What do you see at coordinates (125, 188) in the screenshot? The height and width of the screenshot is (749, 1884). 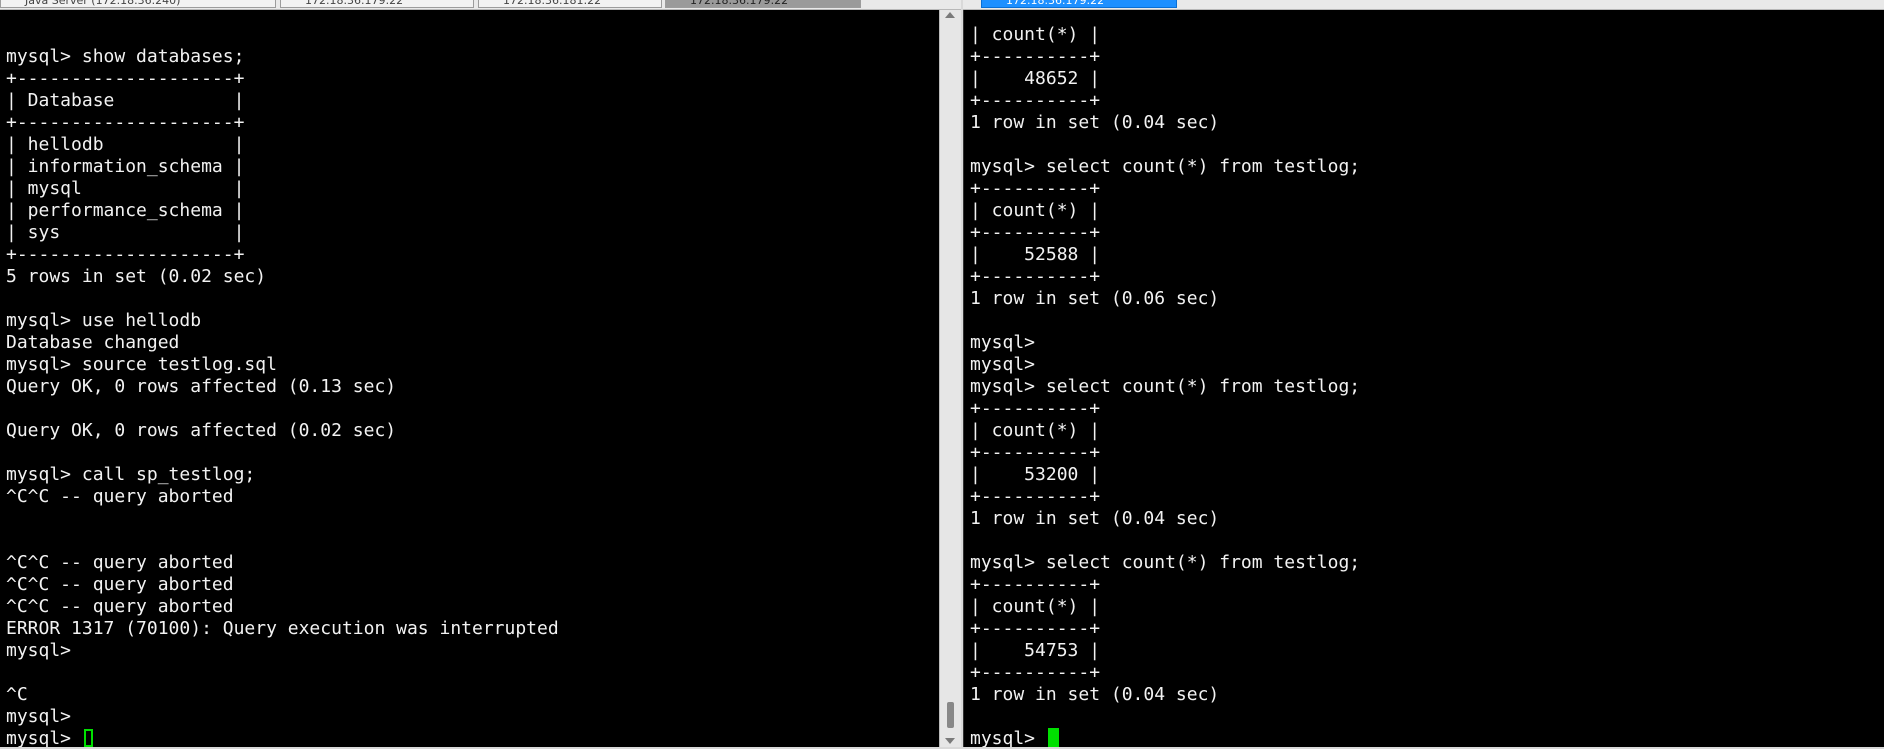 I see `terminal-line: | mysql |` at bounding box center [125, 188].